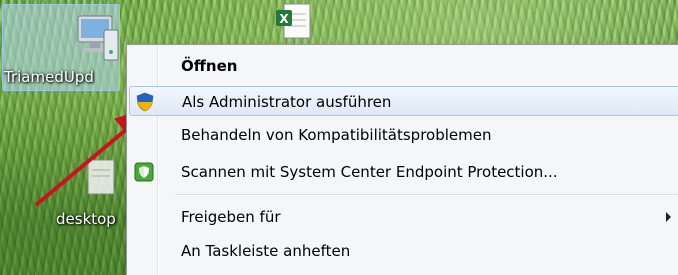 This screenshot has height=275, width=678. Describe the element at coordinates (668, 217) in the screenshot. I see `submenu-arrow-icon` at that location.